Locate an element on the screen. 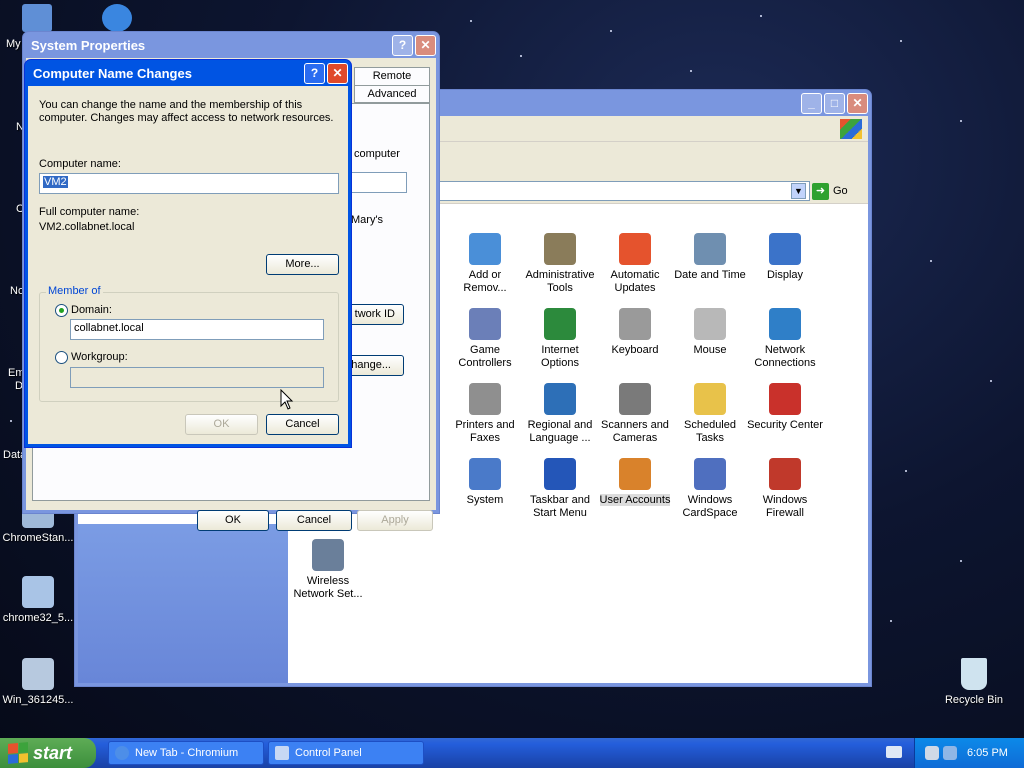  tab-advanced: Advanced is located at coordinates (392, 94).